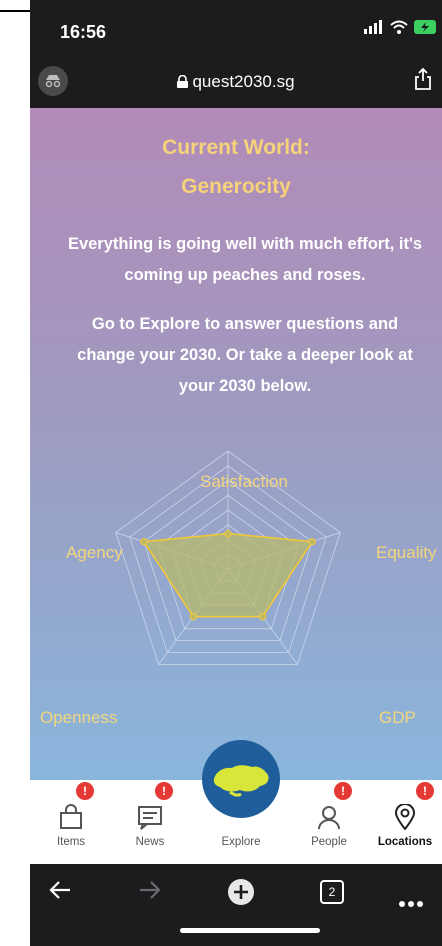 The height and width of the screenshot is (946, 442). Describe the element at coordinates (405, 817) in the screenshot. I see `location-pin-icon` at that location.